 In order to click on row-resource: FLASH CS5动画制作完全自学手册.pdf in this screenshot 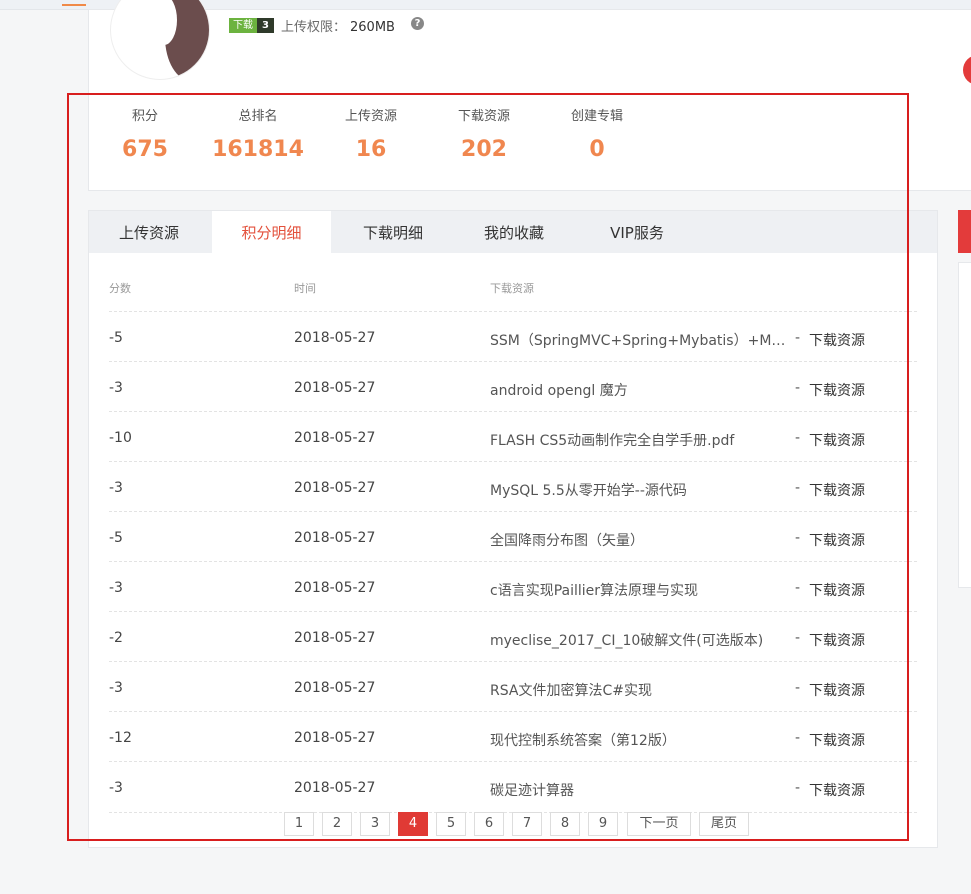, I will do `click(639, 440)`.